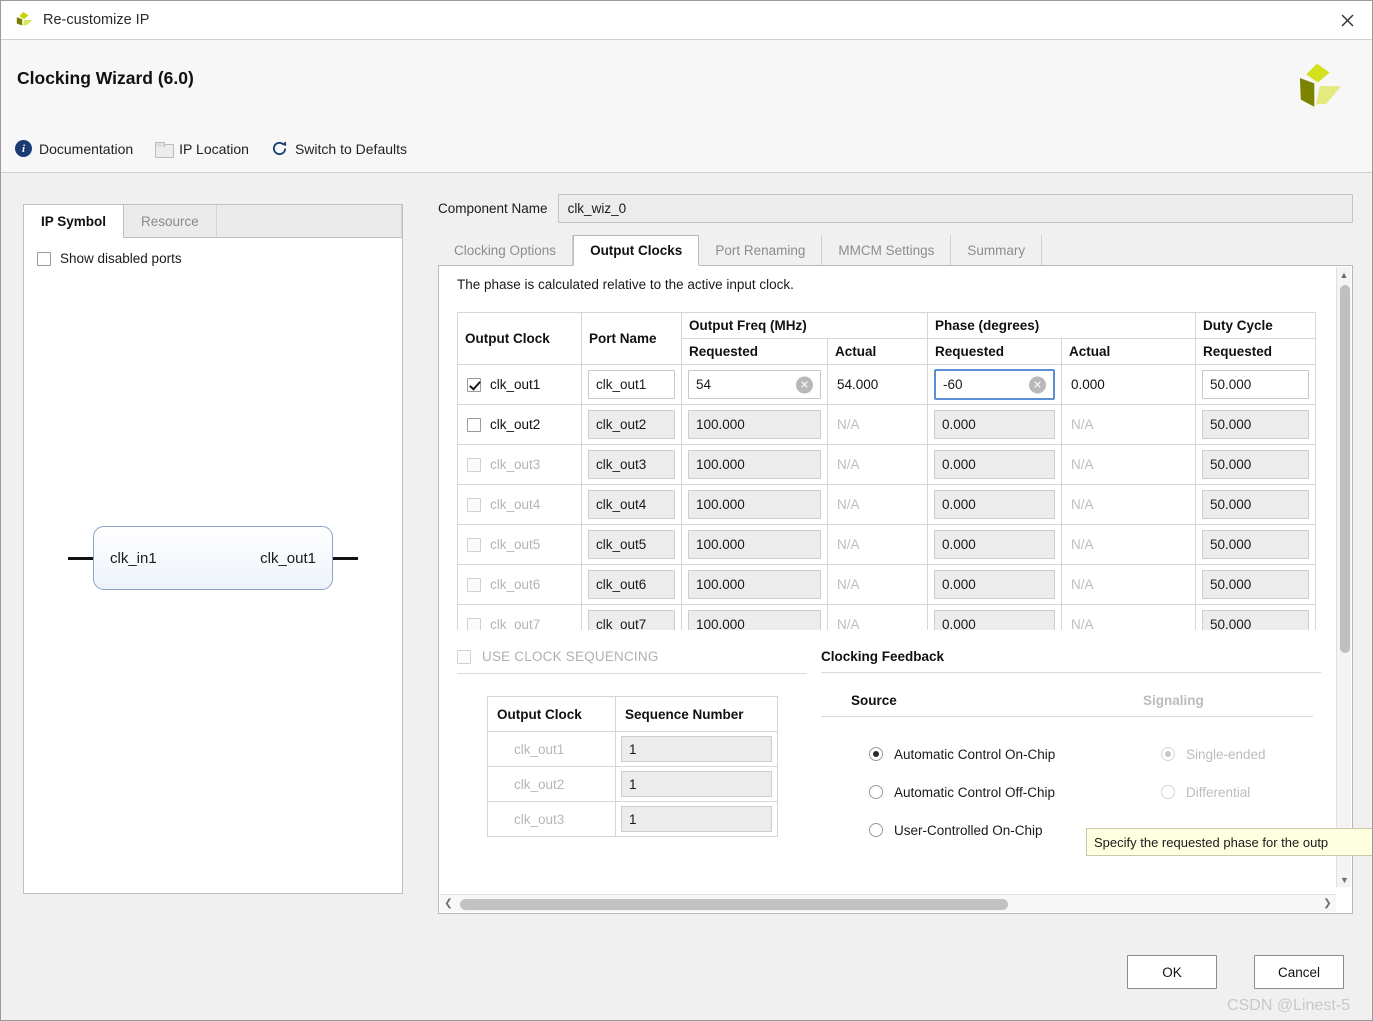  I want to click on output-clock-checkbox: clk_out5, so click(519, 544).